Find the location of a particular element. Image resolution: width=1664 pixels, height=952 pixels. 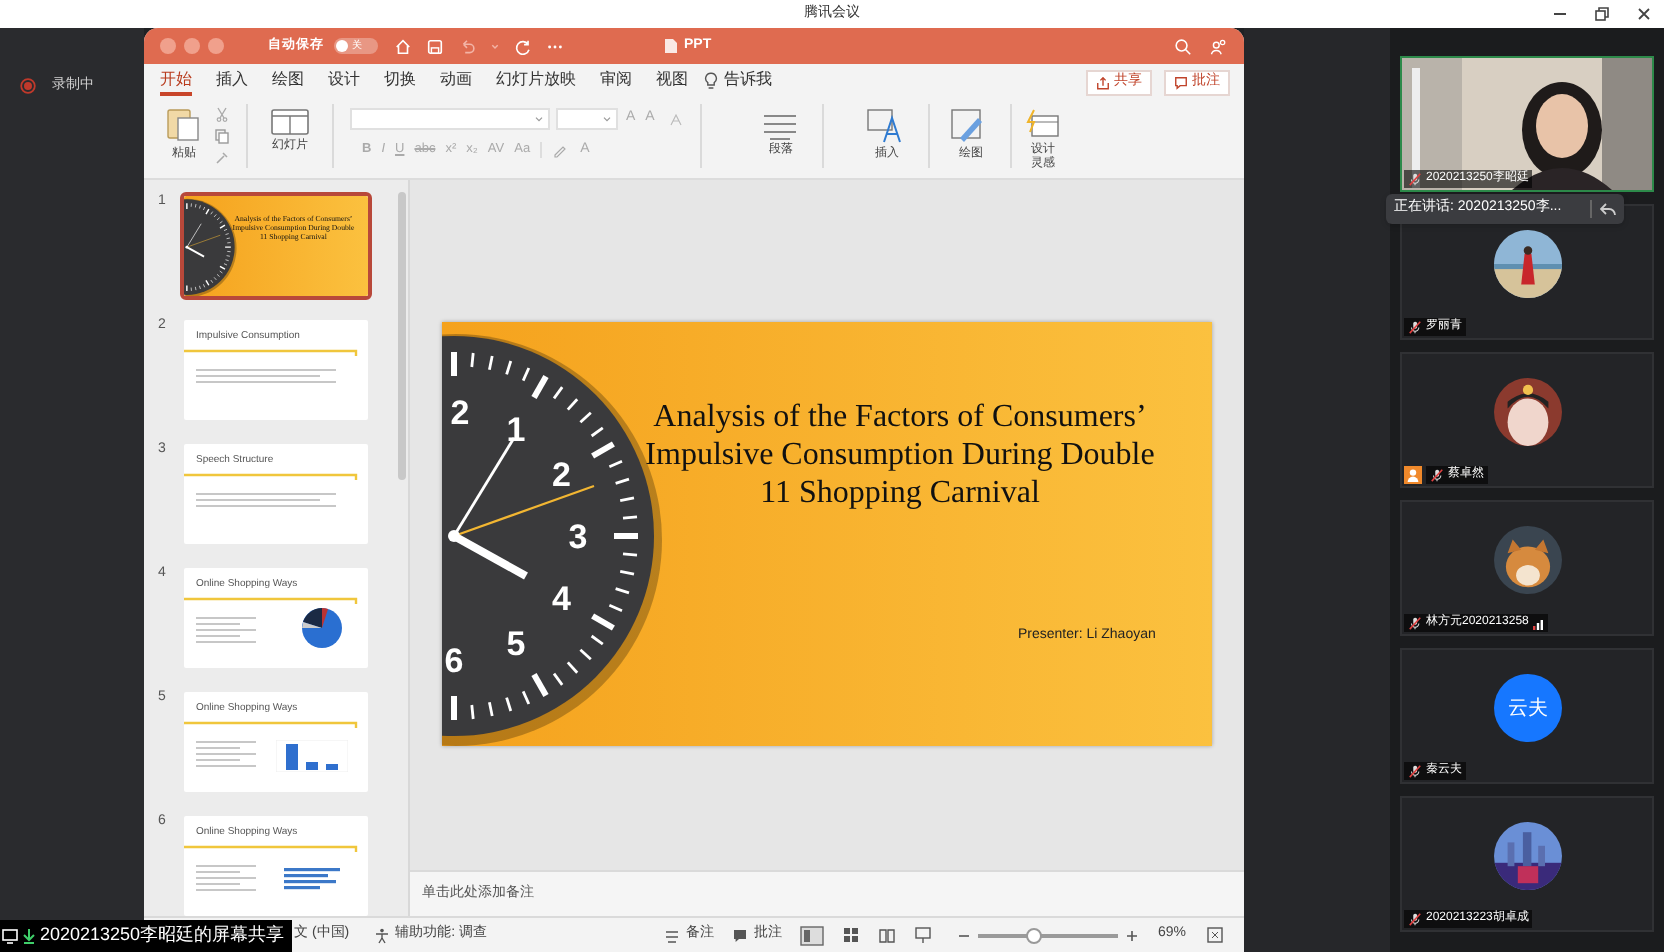

close-icon is located at coordinates (1644, 14).